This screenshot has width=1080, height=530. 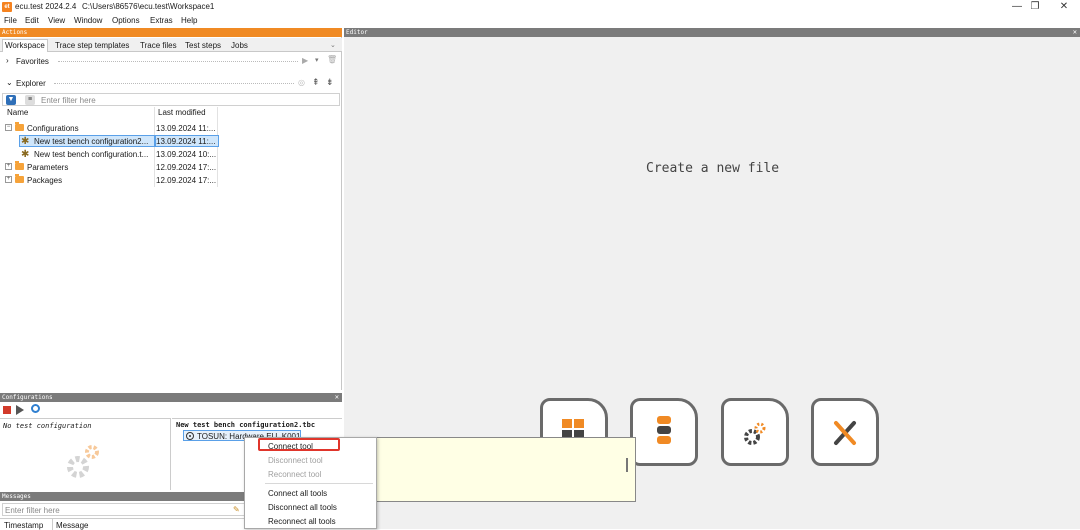 I want to click on column-last-modified: Last modified, so click(x=182, y=112).